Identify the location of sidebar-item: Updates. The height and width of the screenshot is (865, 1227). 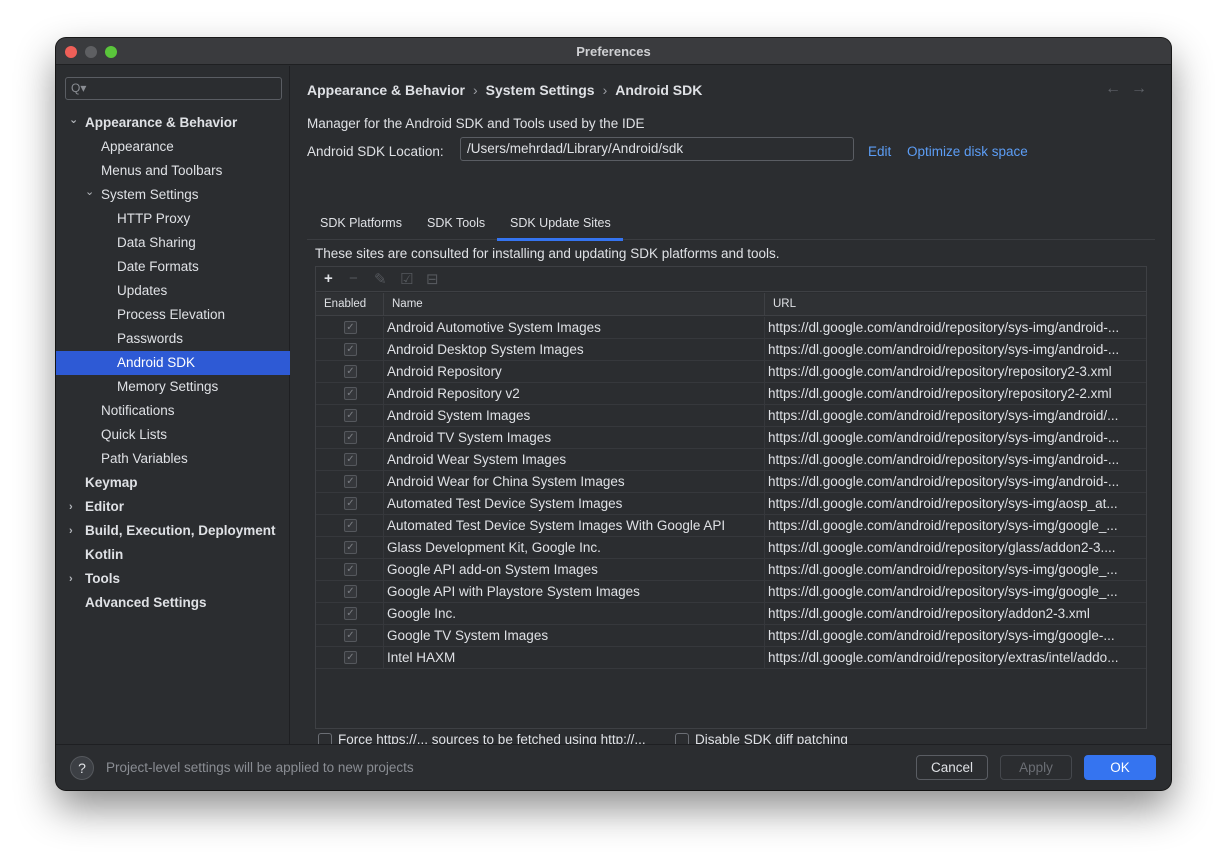
(173, 291).